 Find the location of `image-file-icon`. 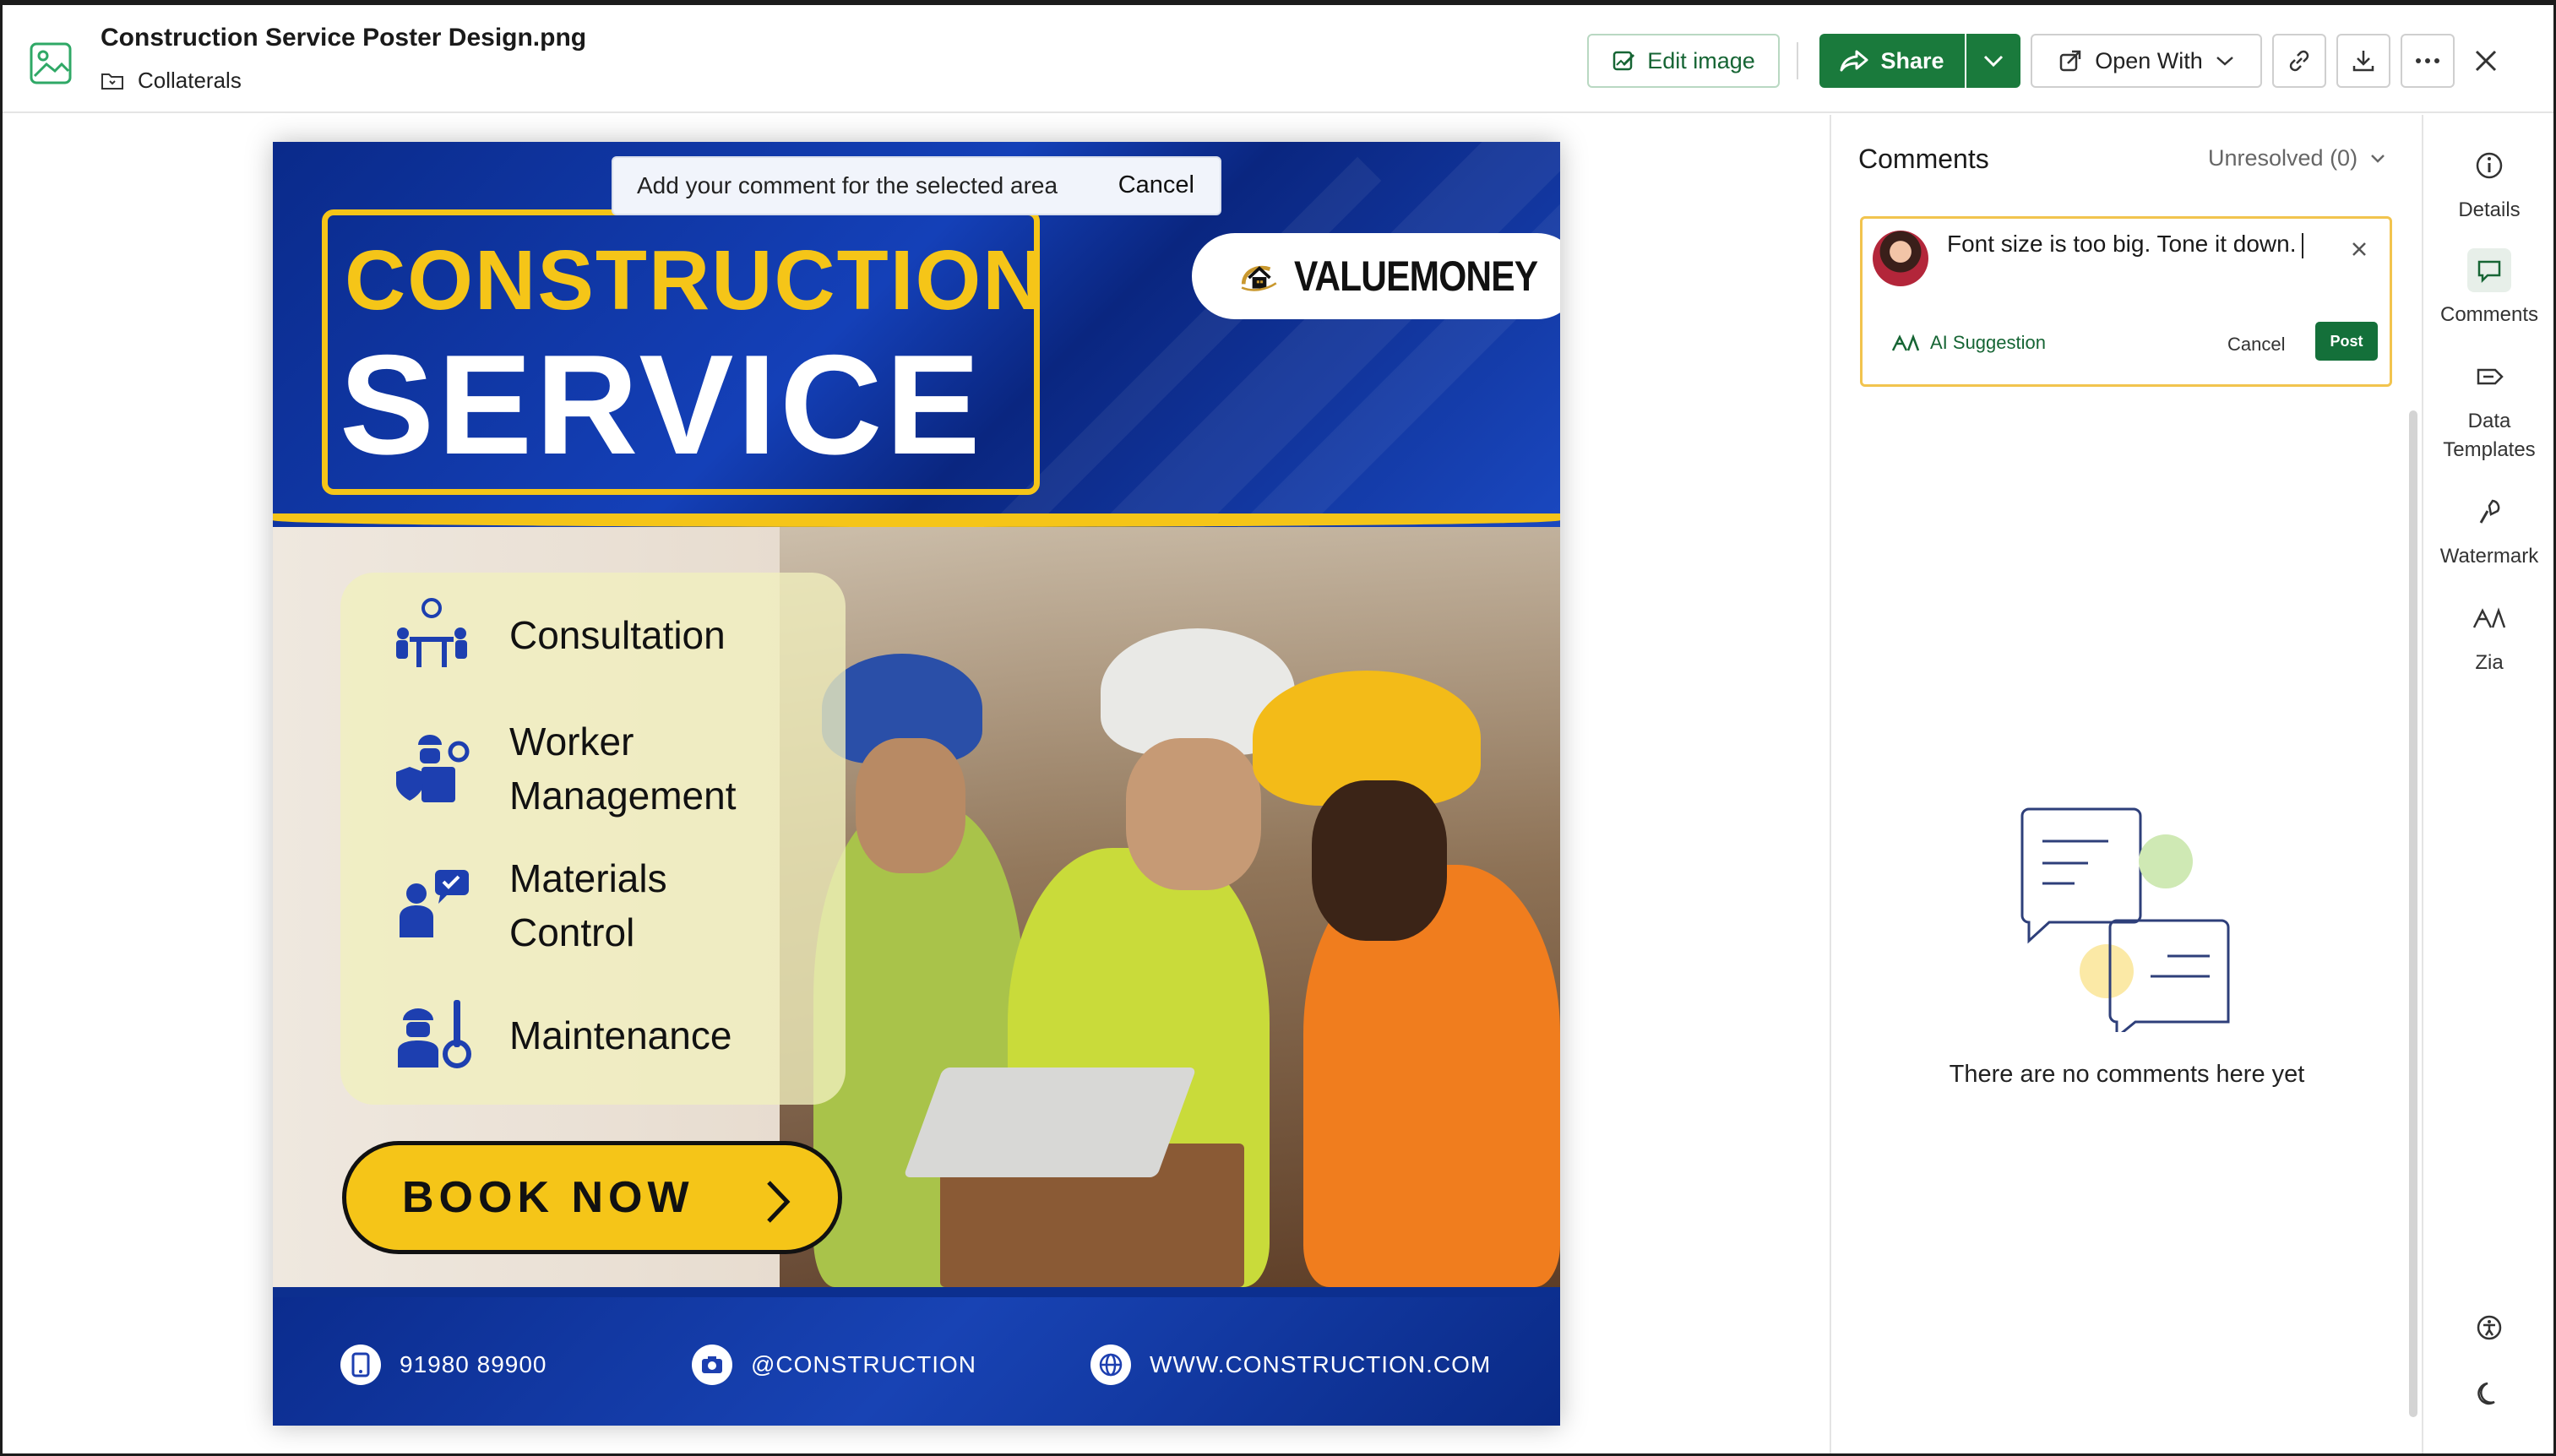

image-file-icon is located at coordinates (51, 63).